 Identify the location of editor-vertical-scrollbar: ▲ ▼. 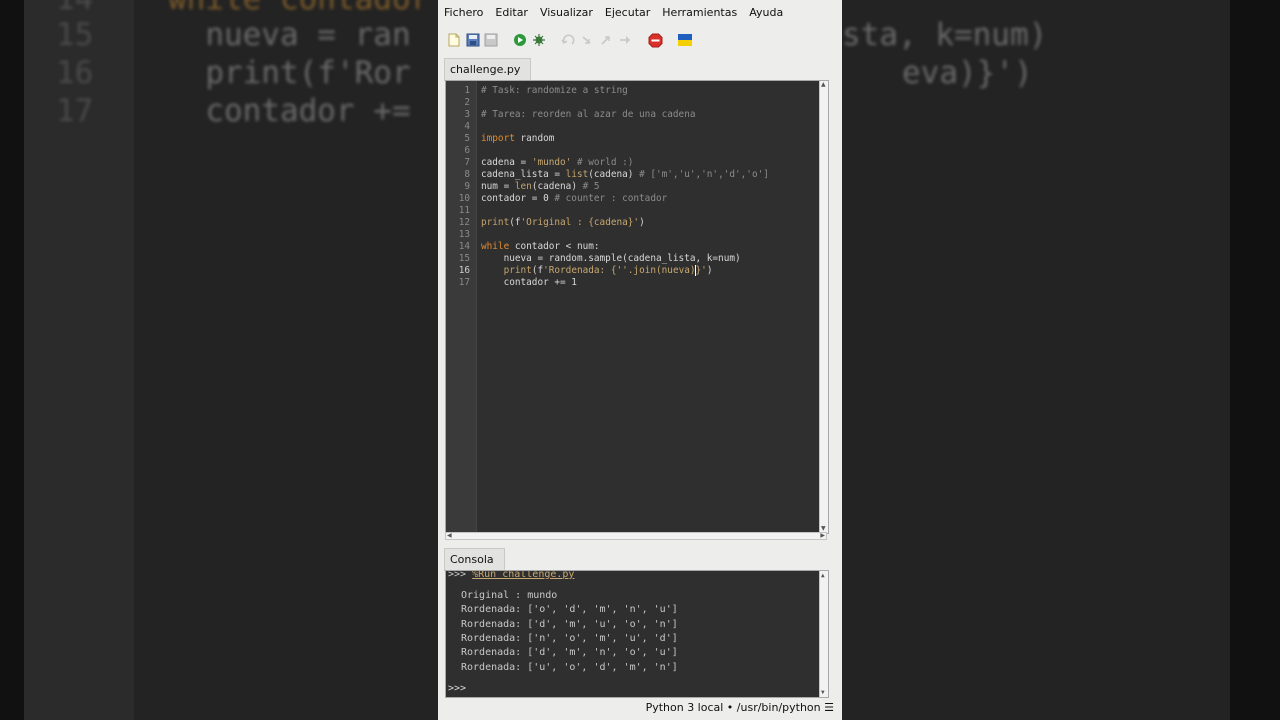
(823, 307).